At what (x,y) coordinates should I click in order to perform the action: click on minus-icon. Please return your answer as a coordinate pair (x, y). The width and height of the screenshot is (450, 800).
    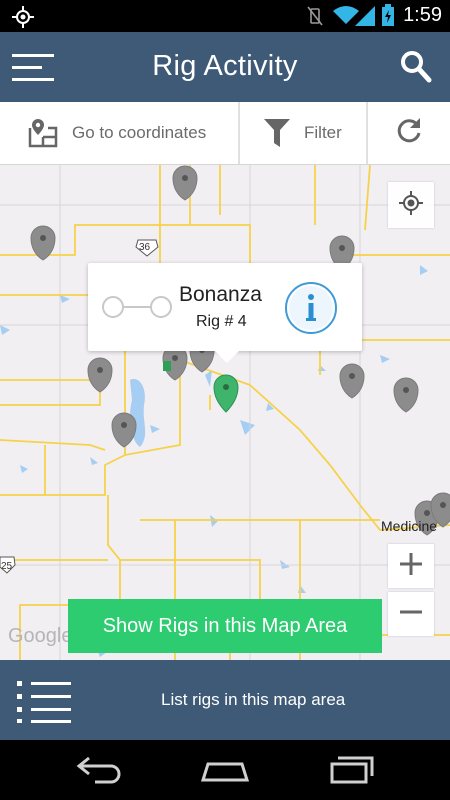
    Looking at the image, I should click on (411, 614).